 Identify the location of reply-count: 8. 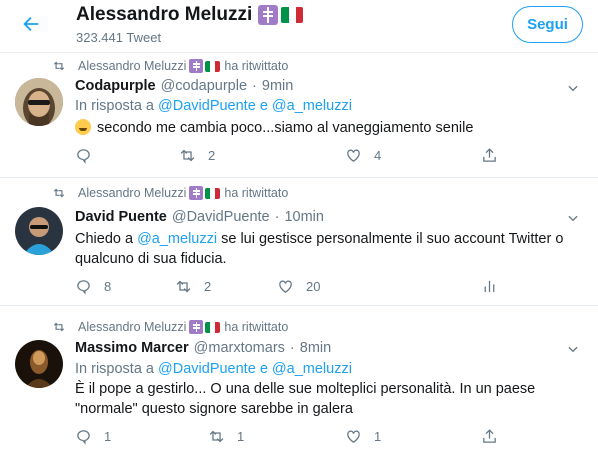
(108, 286).